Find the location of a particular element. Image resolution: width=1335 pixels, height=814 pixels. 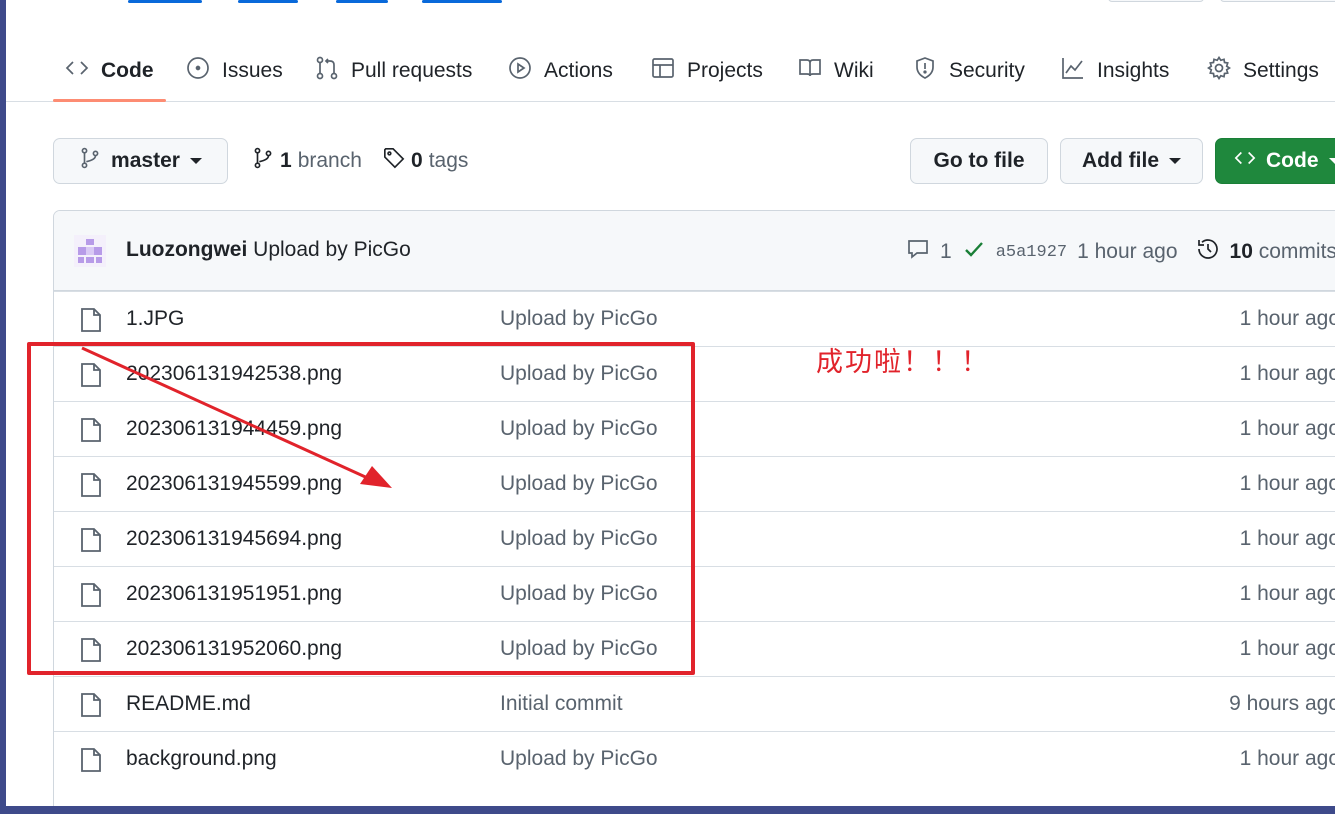

header-remnant is located at coordinates (670, 3).